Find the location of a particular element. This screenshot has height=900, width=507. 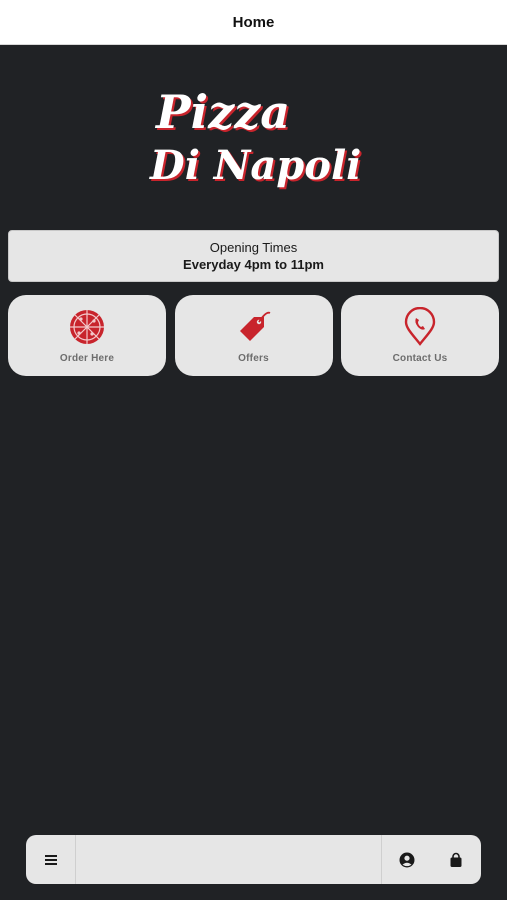

bottom-navigation is located at coordinates (253, 859).